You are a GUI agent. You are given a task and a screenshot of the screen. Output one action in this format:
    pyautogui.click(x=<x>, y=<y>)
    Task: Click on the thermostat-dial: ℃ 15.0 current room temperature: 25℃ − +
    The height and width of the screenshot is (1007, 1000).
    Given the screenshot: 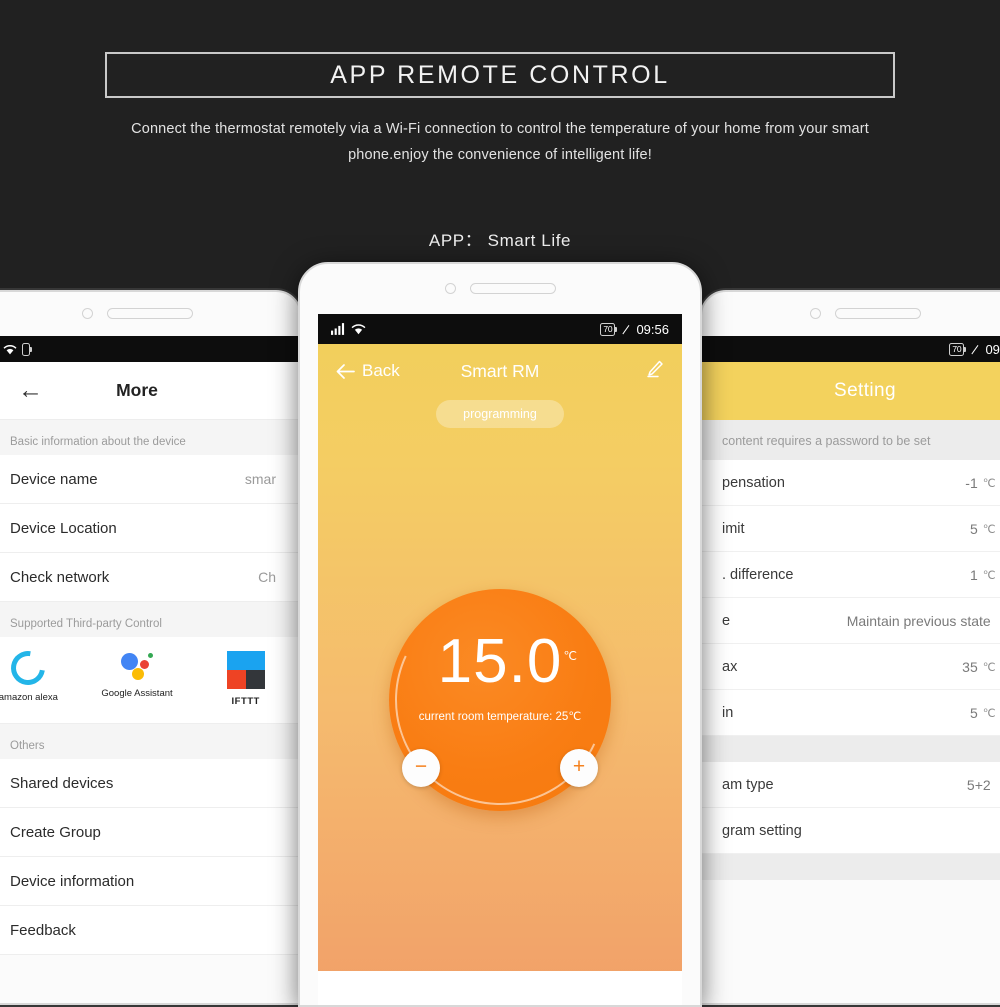 What is the action you would take?
    pyautogui.click(x=500, y=700)
    